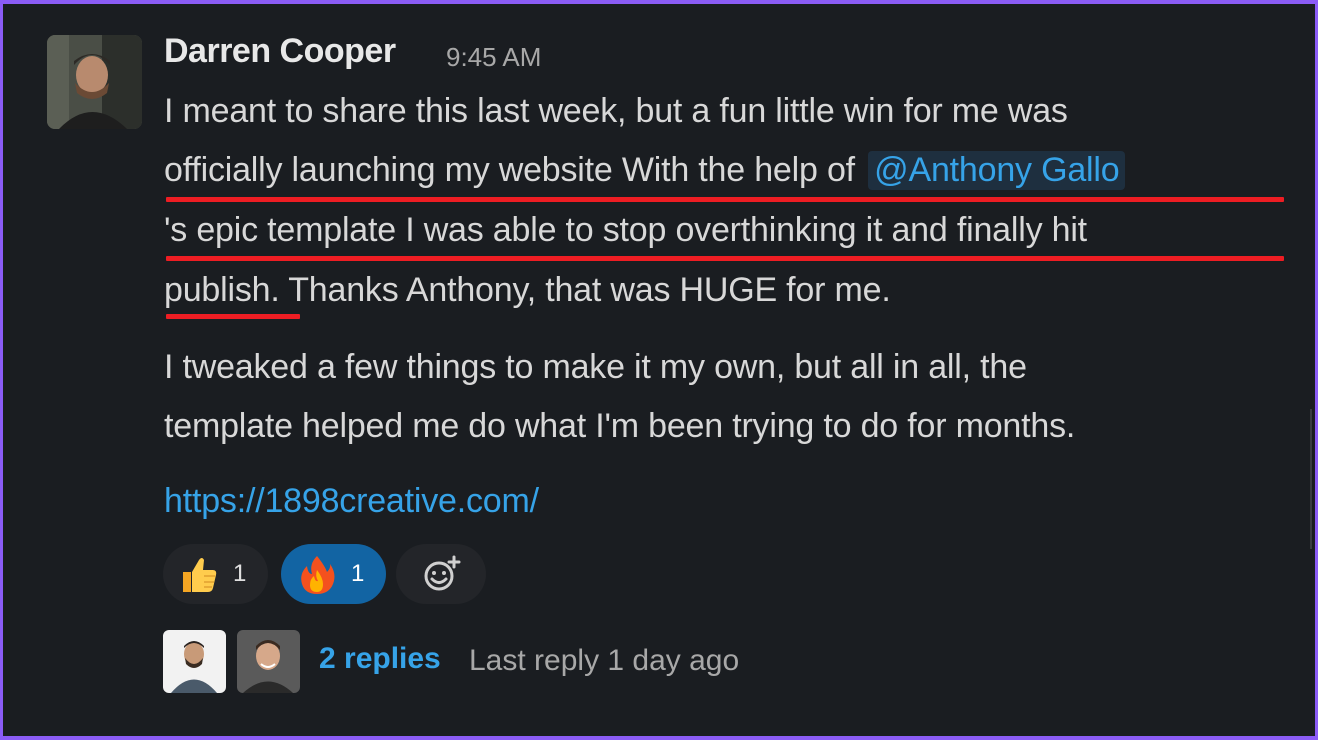 This screenshot has width=1318, height=740. I want to click on message-timestamp: 9:45 AM, so click(493, 57).